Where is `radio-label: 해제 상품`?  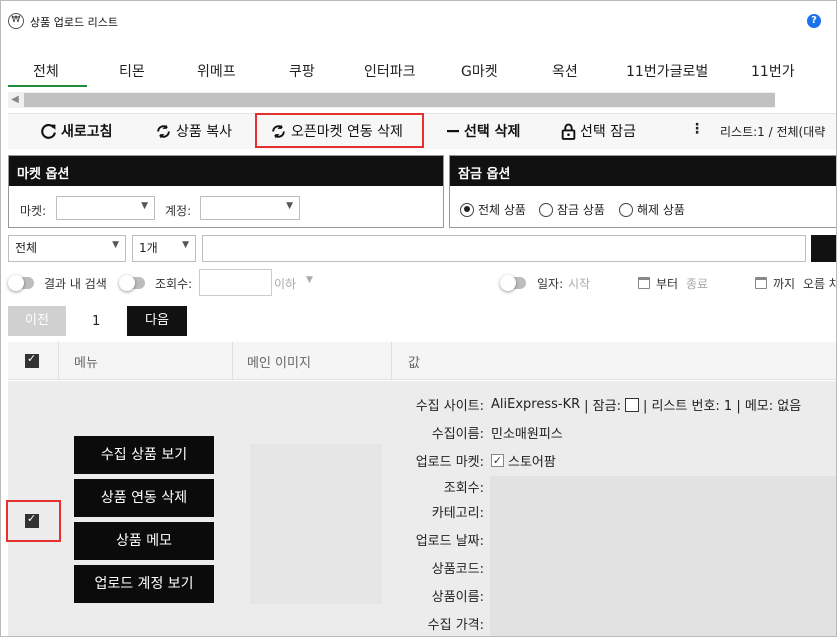
radio-label: 해제 상품 is located at coordinates (661, 210).